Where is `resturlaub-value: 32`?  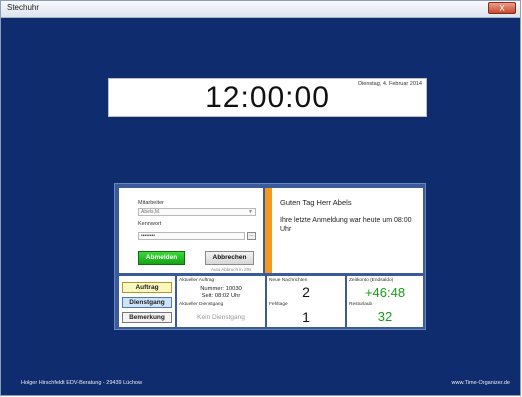 resturlaub-value: 32 is located at coordinates (385, 316).